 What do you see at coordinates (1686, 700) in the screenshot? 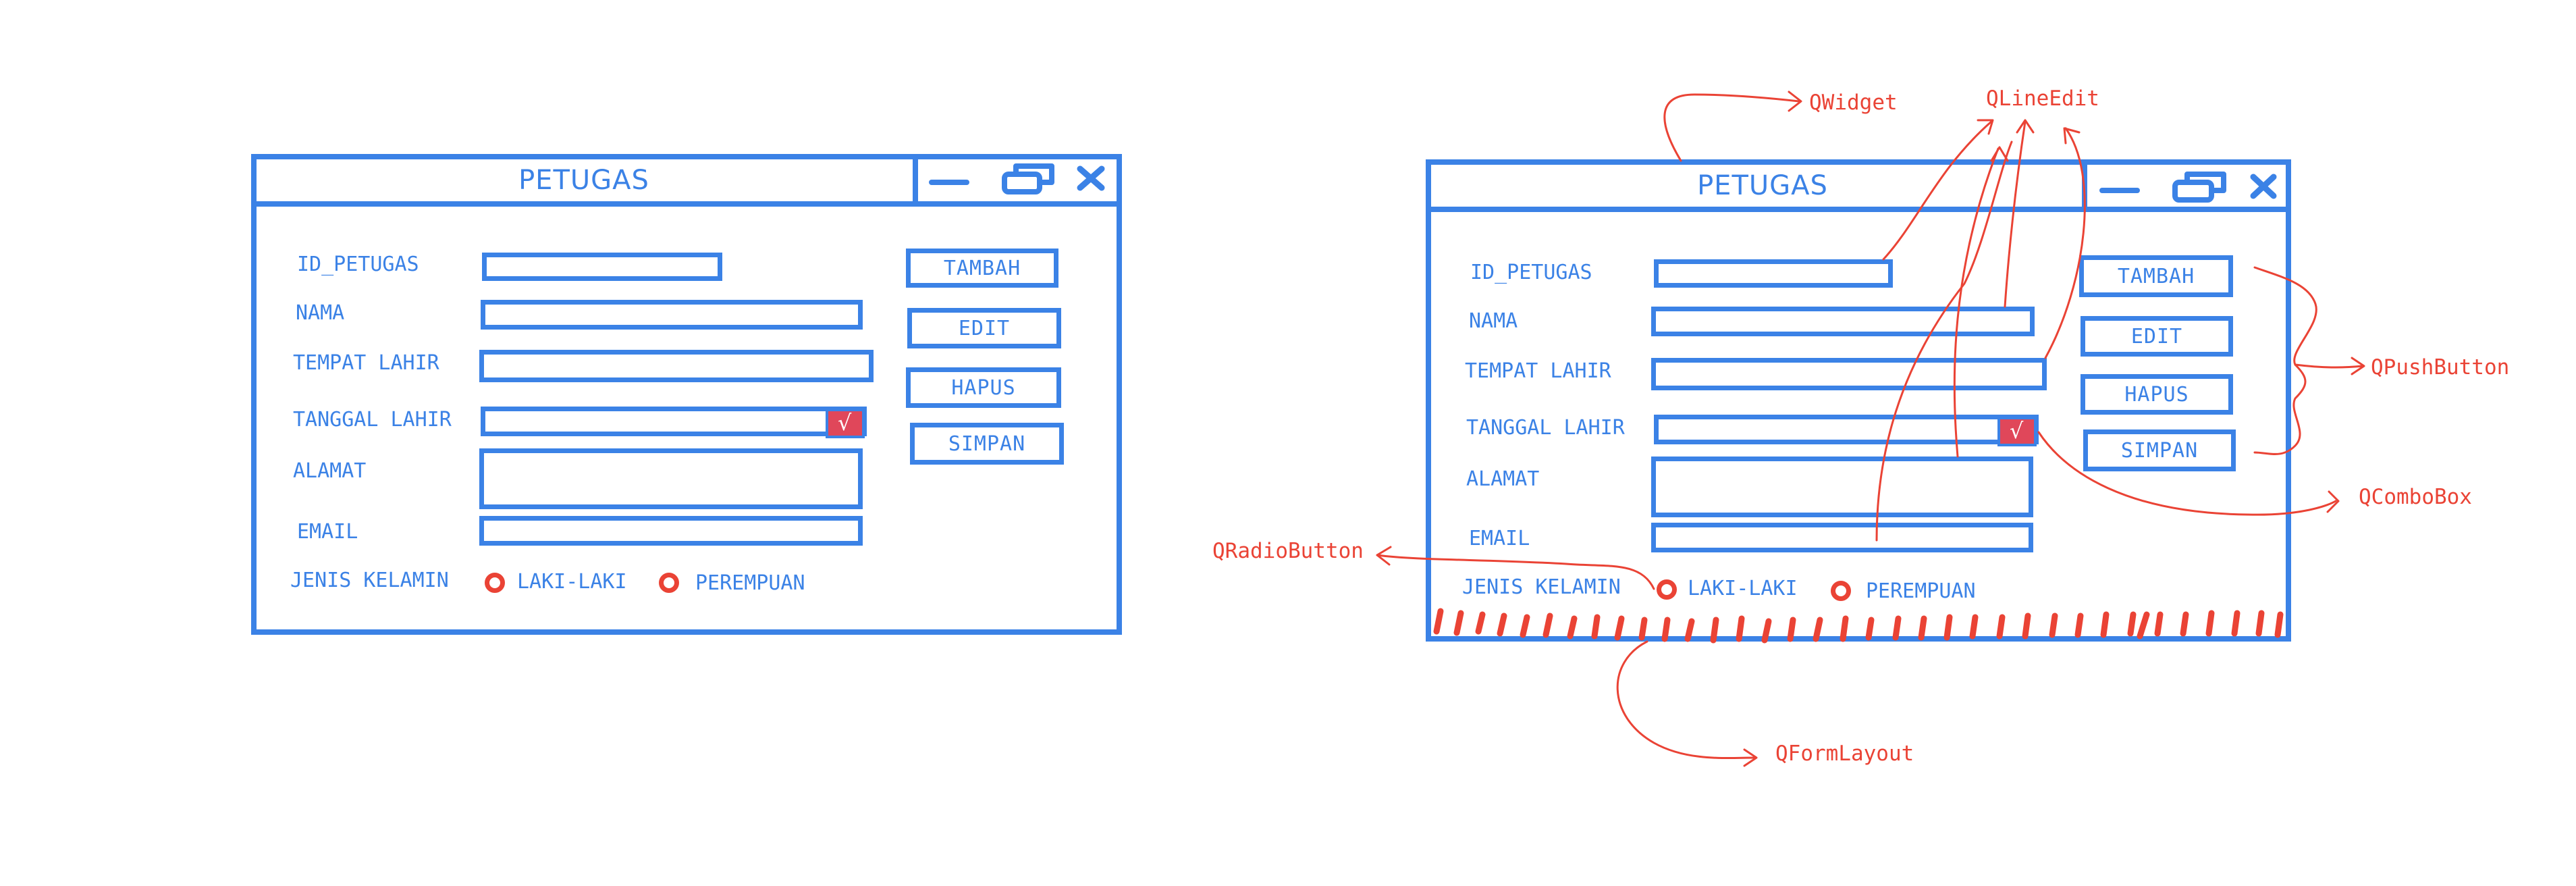
I see `qformlayout-arrow` at bounding box center [1686, 700].